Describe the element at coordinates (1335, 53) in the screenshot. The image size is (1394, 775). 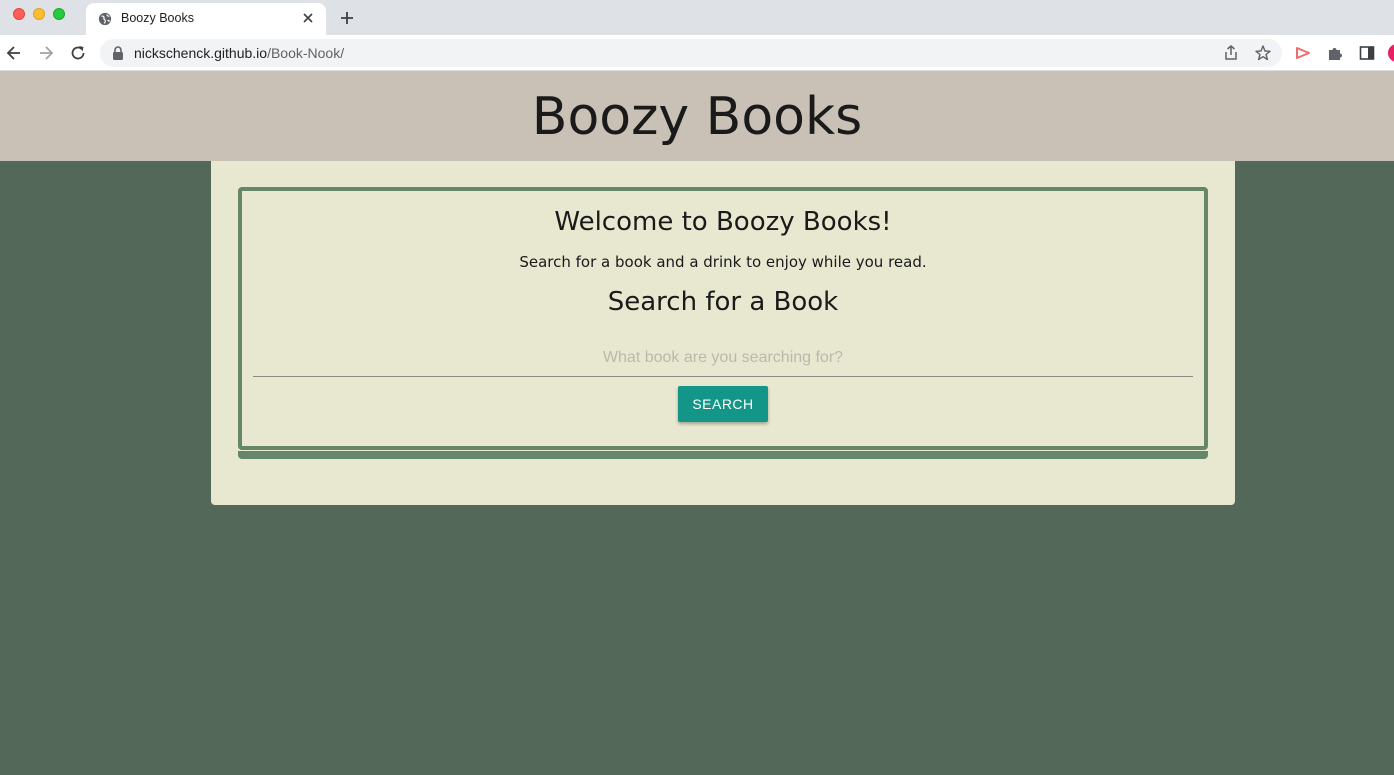
I see `extensions-puzzle-icon` at that location.